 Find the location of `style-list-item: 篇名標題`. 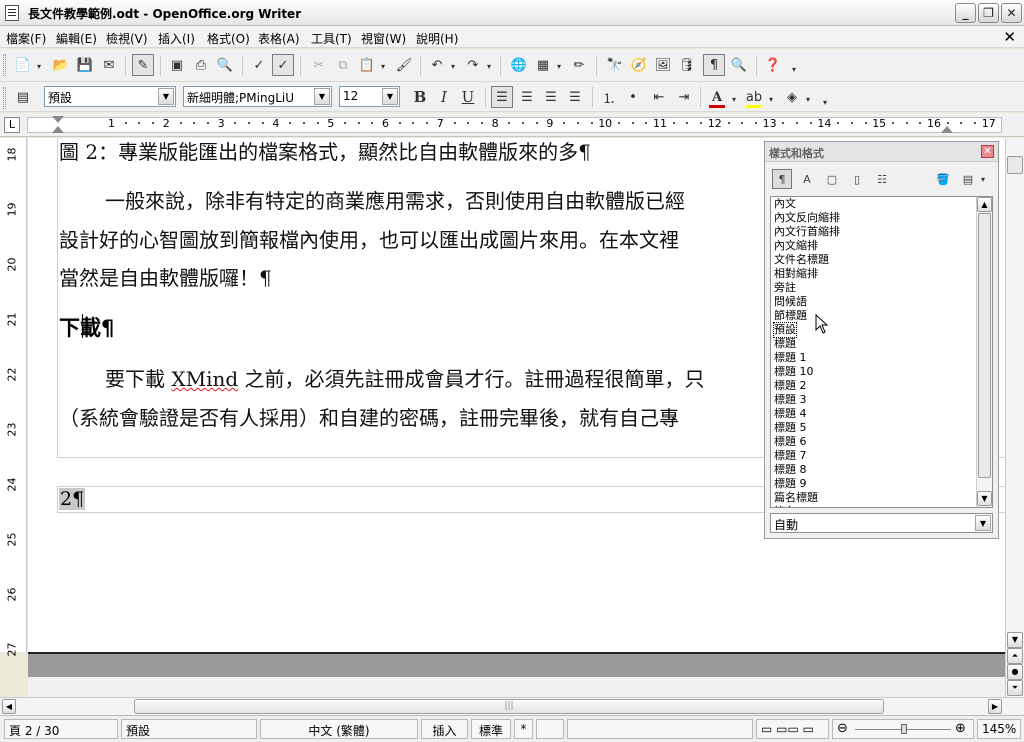

style-list-item: 篇名標題 is located at coordinates (796, 498).